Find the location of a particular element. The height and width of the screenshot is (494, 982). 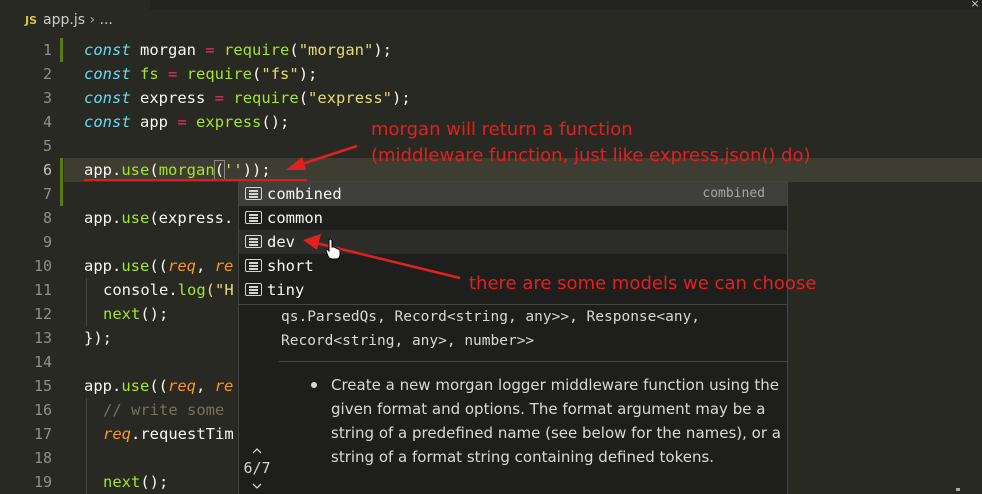

line-number: 4 is located at coordinates (32, 122).